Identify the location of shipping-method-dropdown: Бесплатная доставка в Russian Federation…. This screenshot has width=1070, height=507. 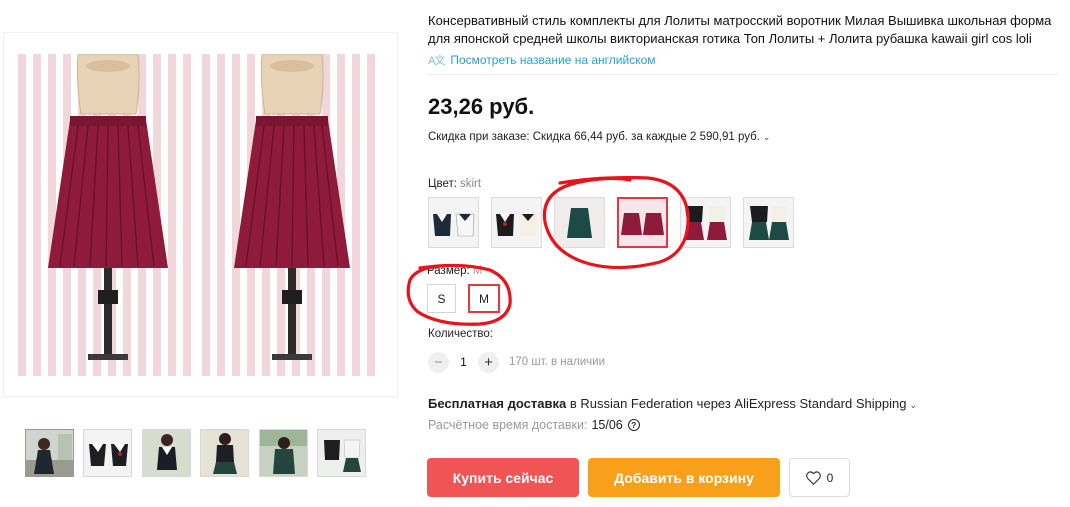
(672, 403).